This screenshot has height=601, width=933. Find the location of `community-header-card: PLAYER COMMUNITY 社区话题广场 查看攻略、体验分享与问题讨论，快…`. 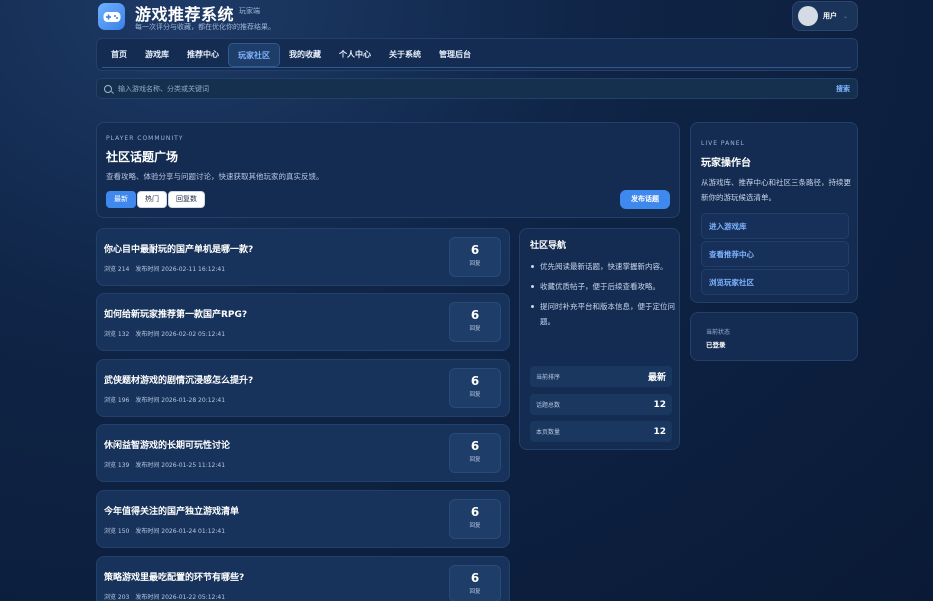

community-header-card: PLAYER COMMUNITY 社区话题广场 查看攻略、体验分享与问题讨论，快… is located at coordinates (388, 170).